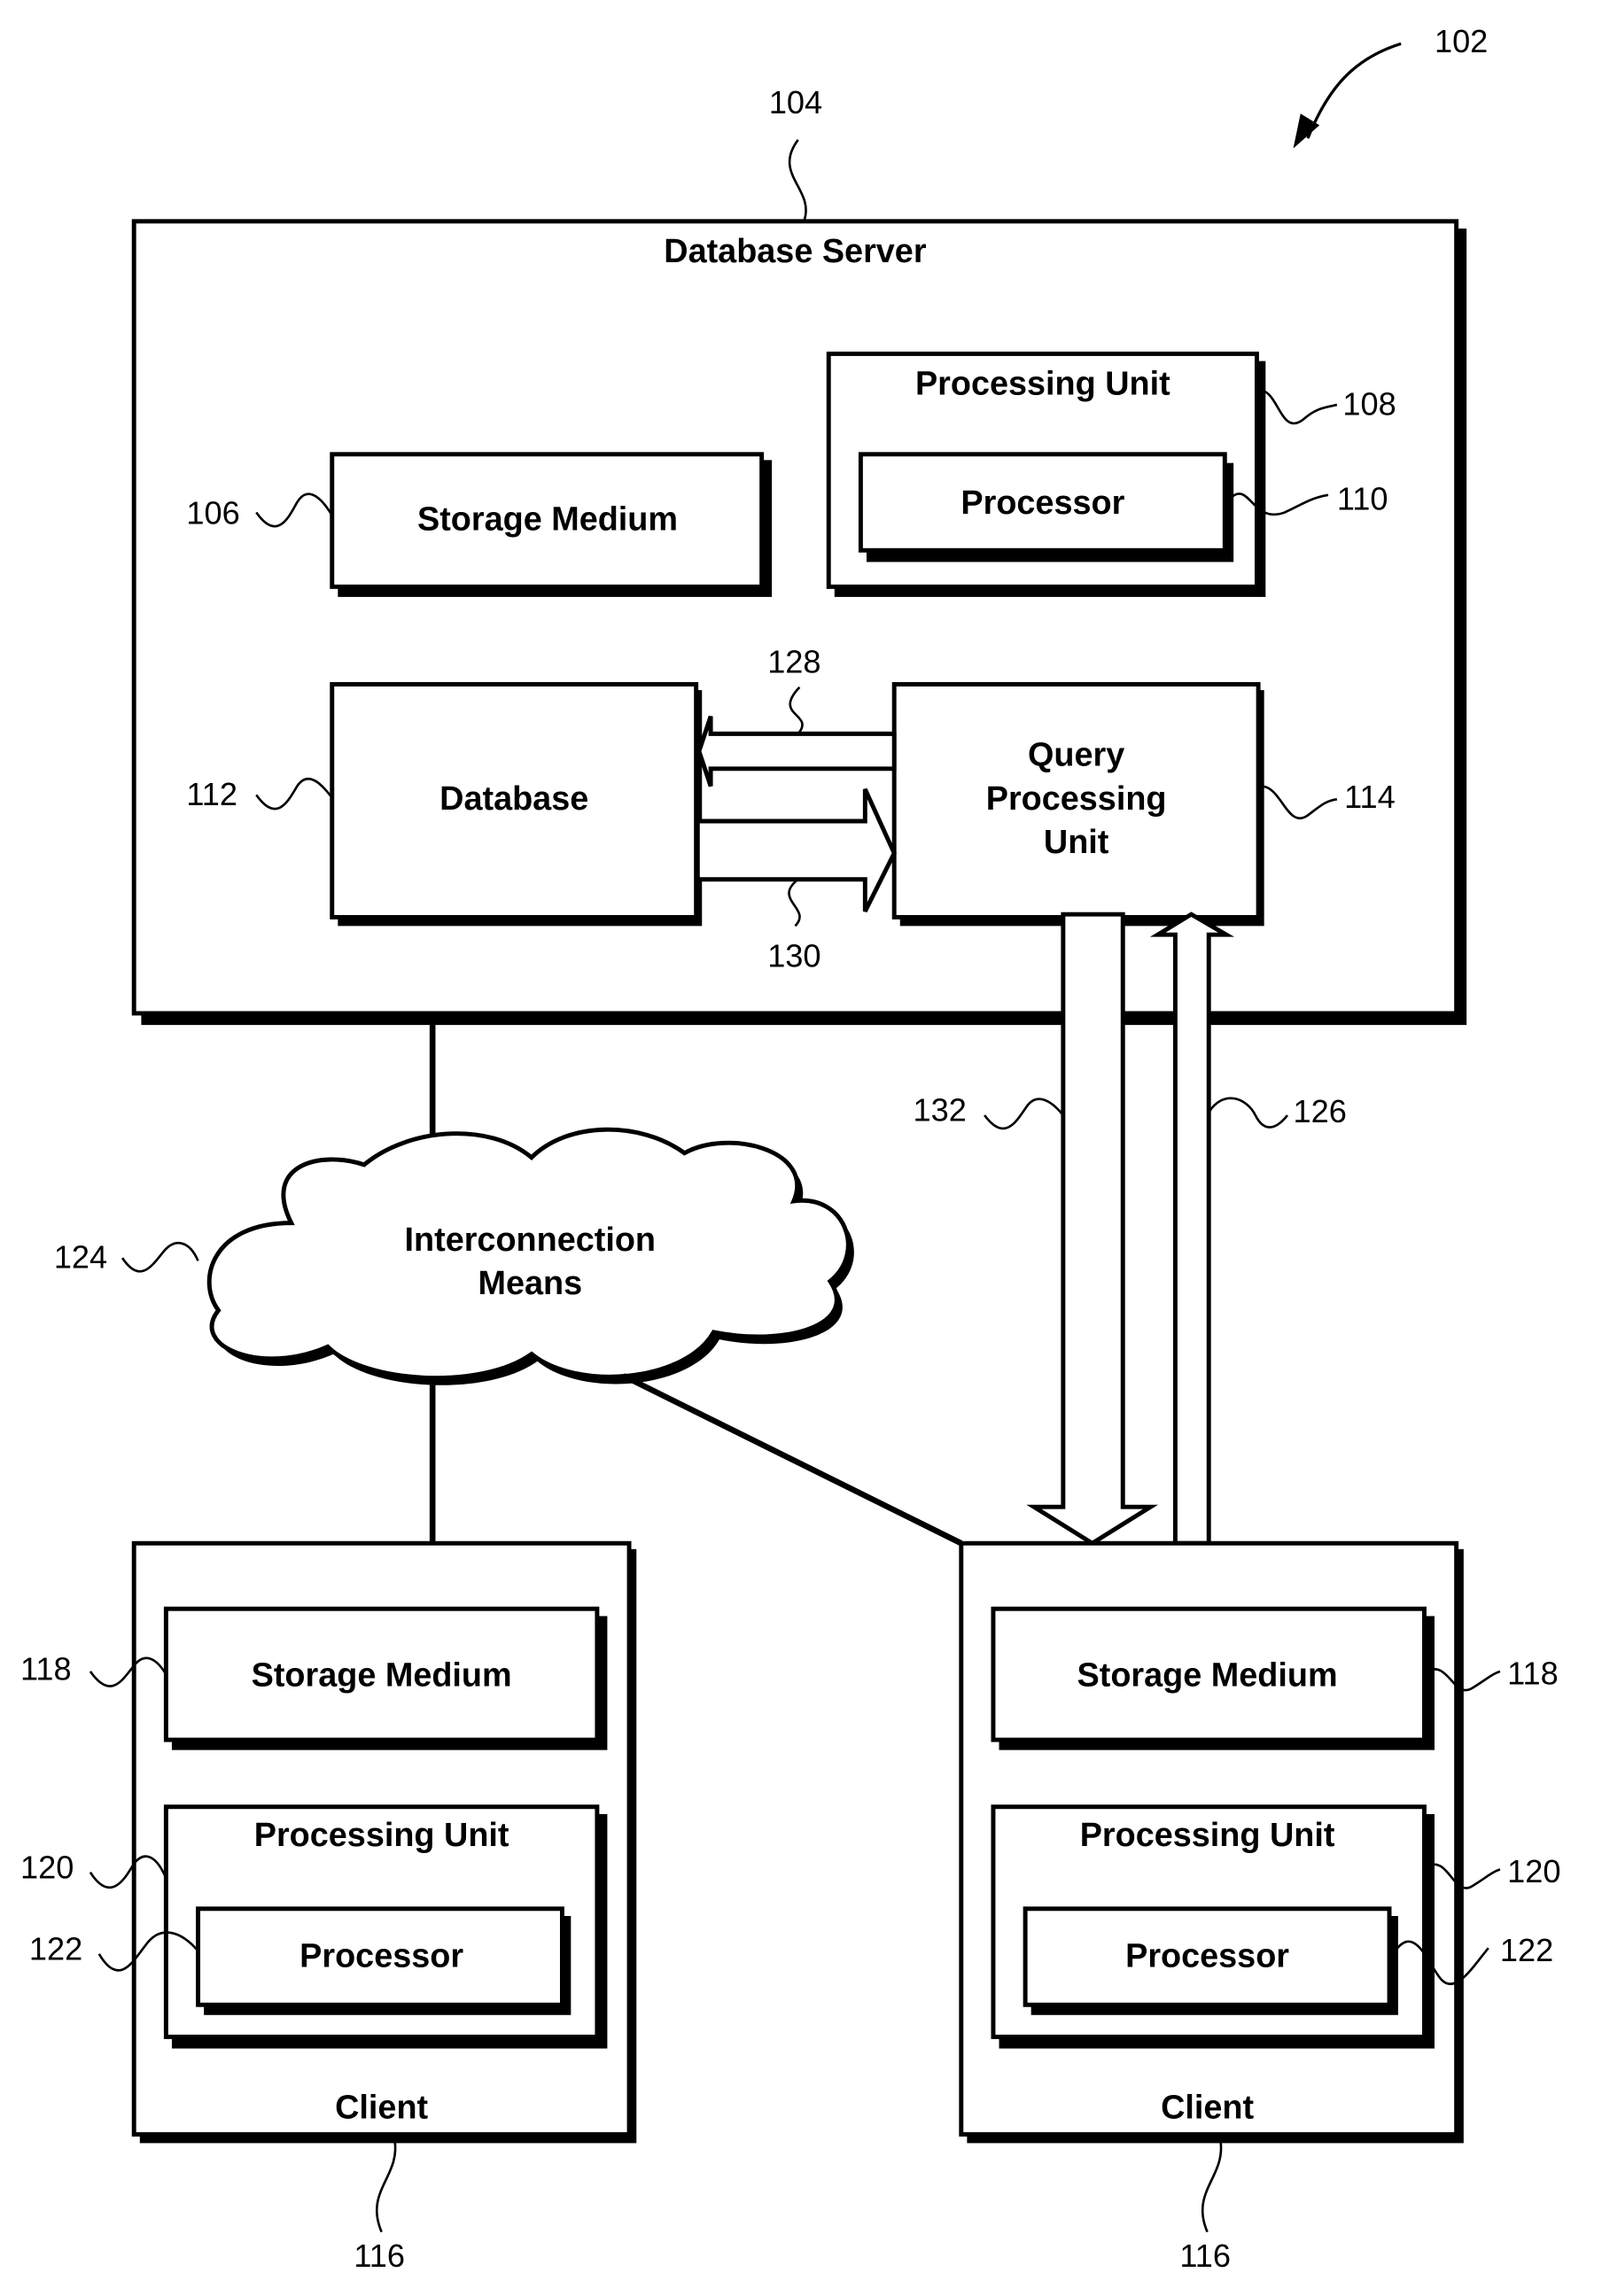  What do you see at coordinates (1076, 799) in the screenshot?
I see `qpu-label-line-2: Processing` at bounding box center [1076, 799].